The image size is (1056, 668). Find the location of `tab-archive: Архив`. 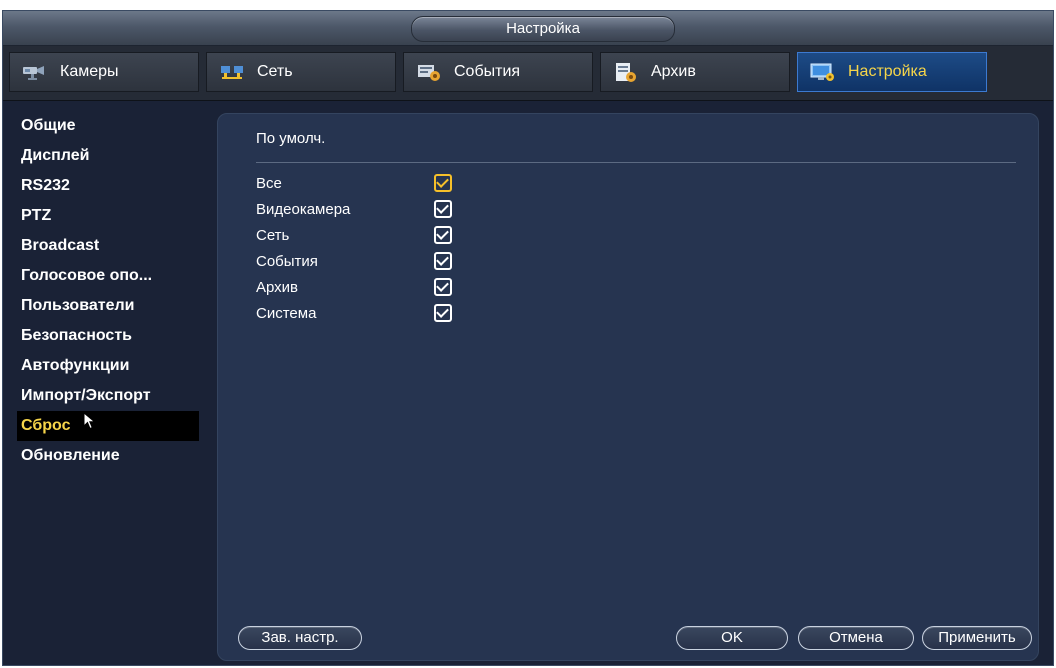

tab-archive: Архив is located at coordinates (695, 72).